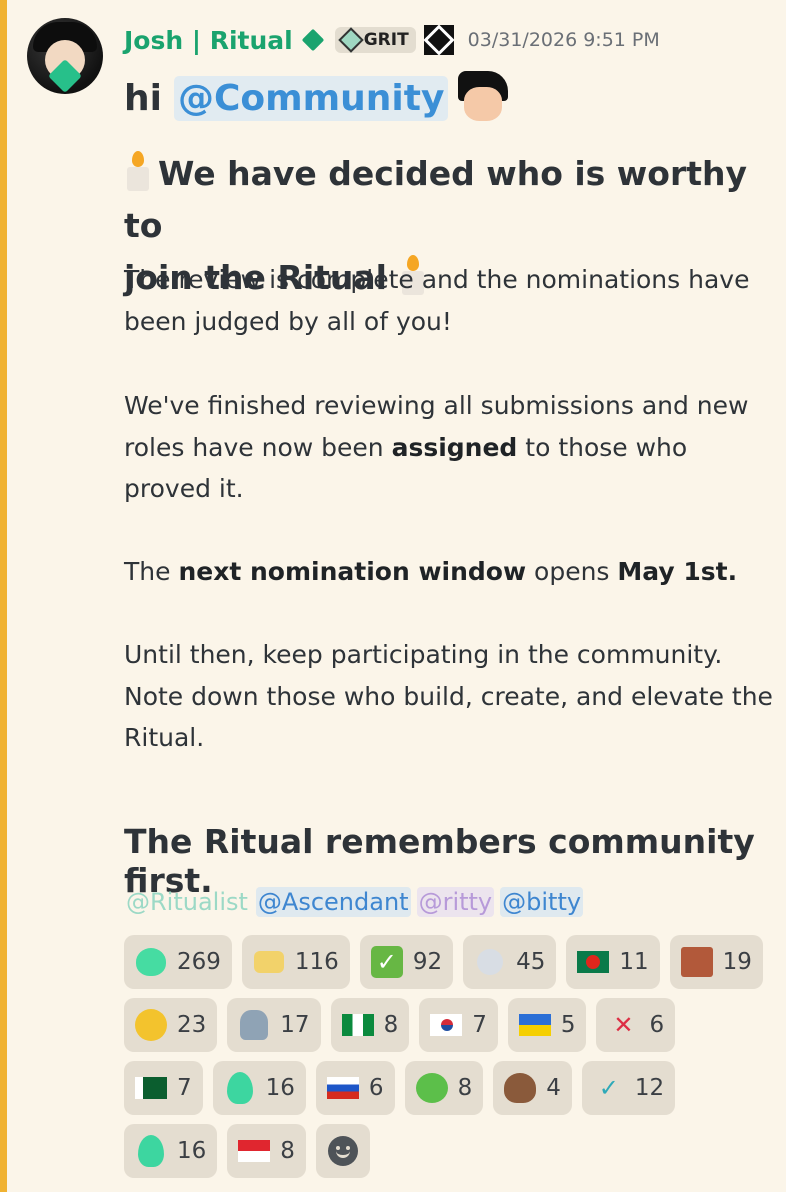 The width and height of the screenshot is (786, 1200). Describe the element at coordinates (737, 962) in the screenshot. I see `reaction-count: 19` at that location.